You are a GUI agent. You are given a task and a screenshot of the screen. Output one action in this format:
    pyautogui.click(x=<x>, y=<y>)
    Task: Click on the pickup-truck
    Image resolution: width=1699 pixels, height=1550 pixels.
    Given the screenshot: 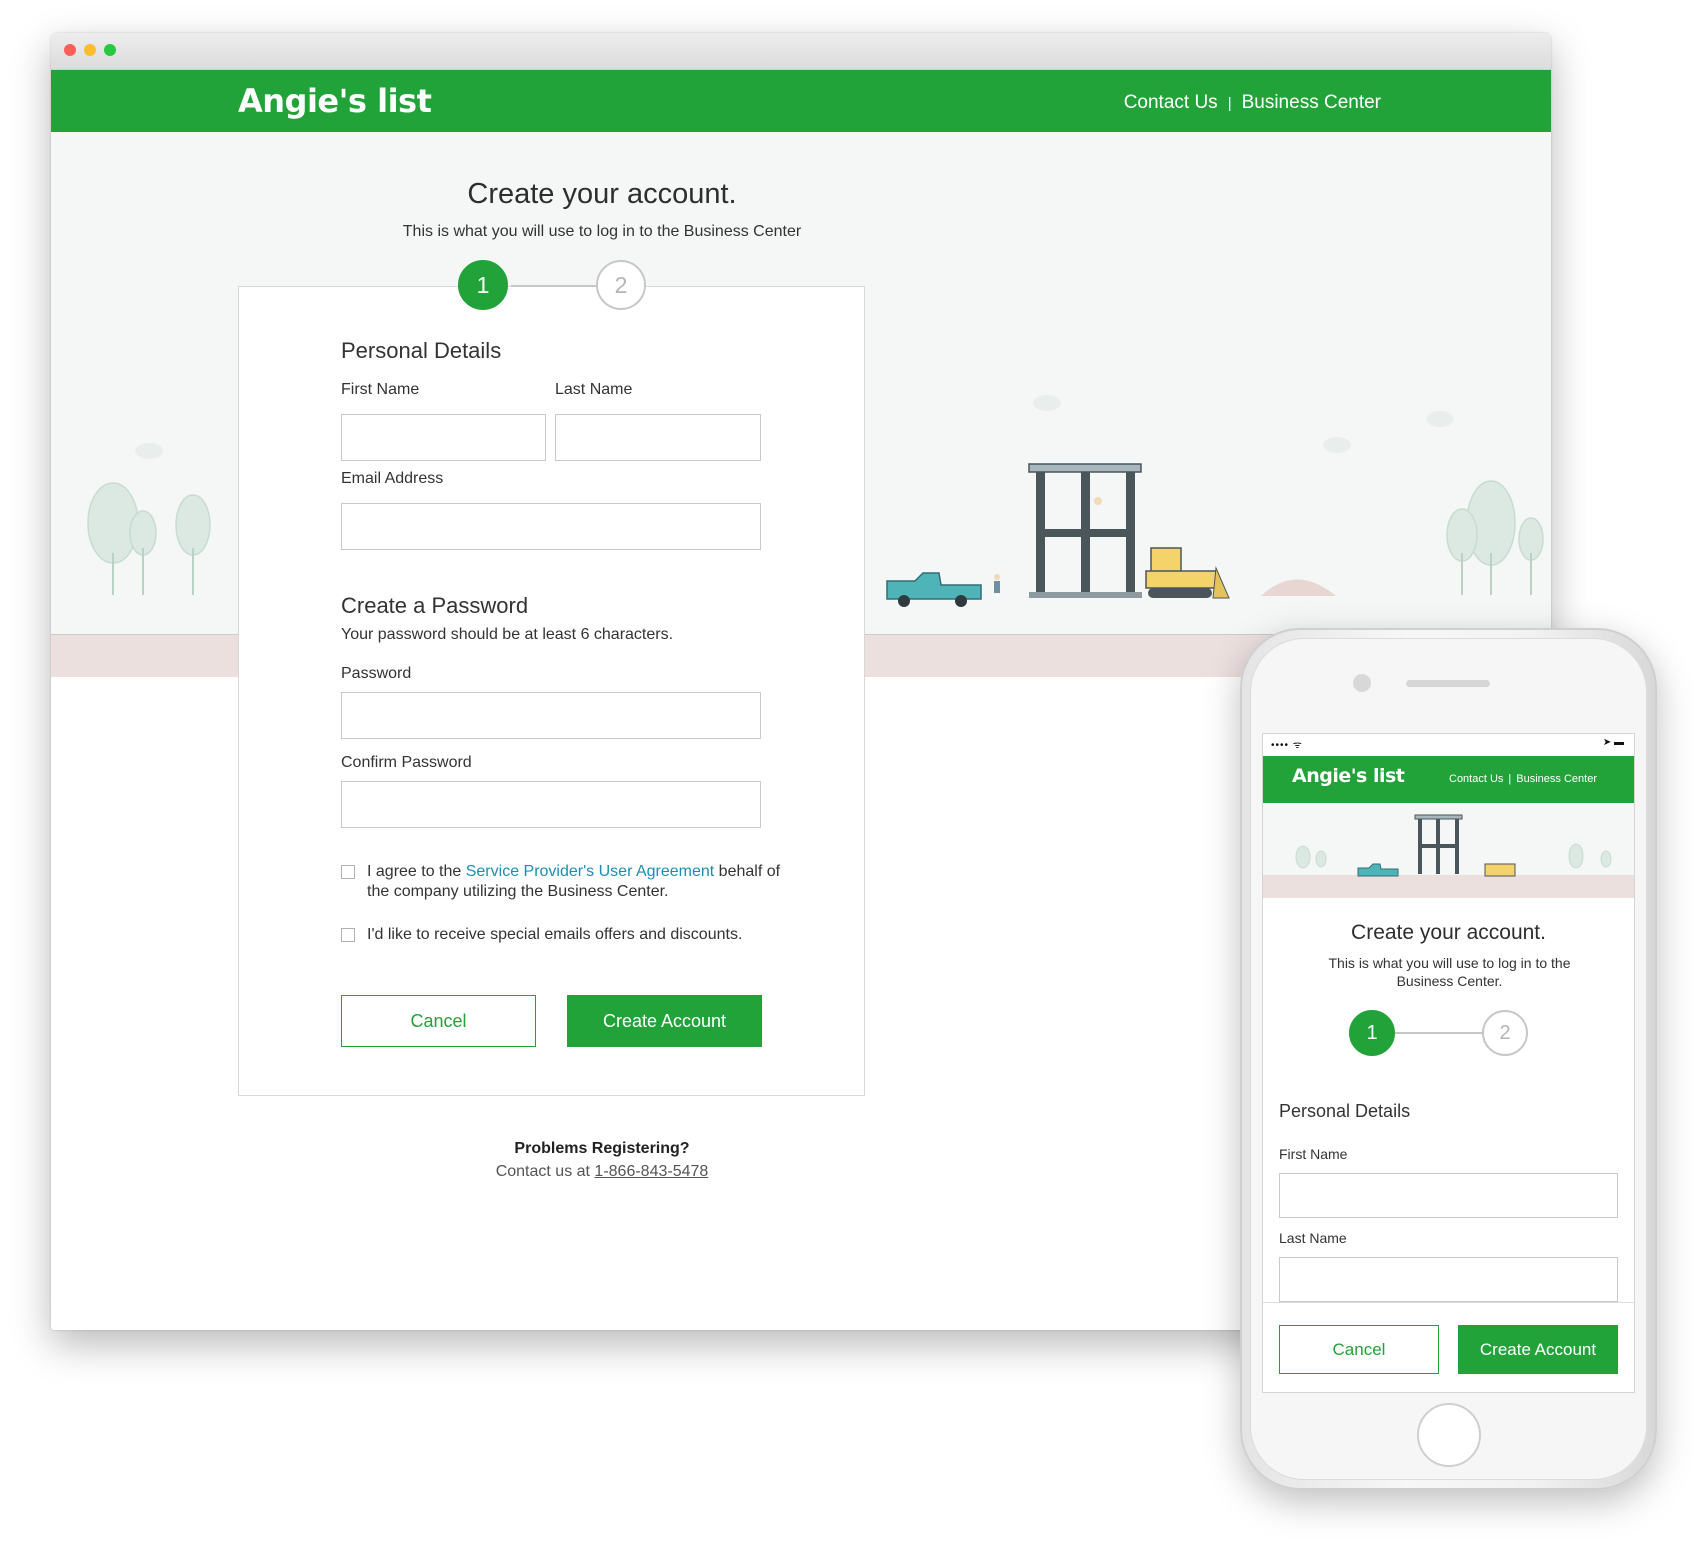 What is the action you would take?
    pyautogui.click(x=934, y=589)
    